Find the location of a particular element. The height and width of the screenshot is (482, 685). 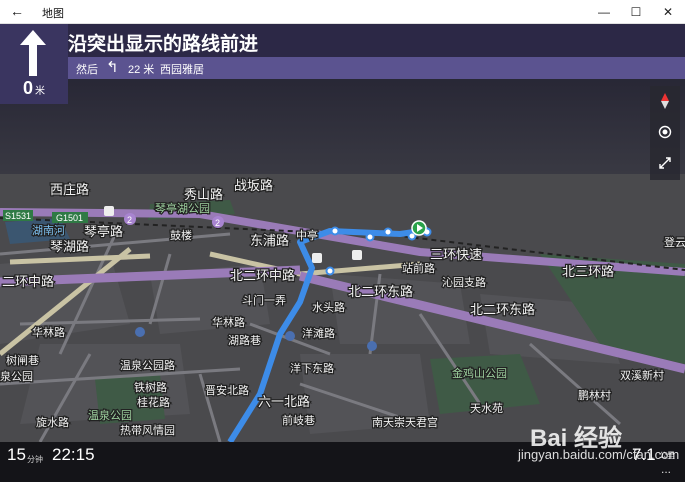

watermark-url: jingyan.baidu.com/cfan.com is located at coordinates (599, 454).